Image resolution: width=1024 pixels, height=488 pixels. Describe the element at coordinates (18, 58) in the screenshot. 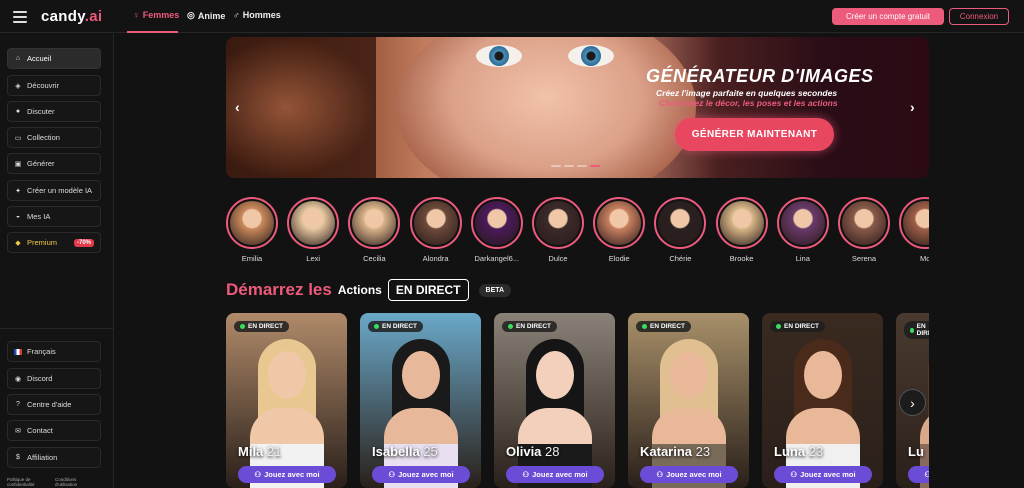

I see `home-icon: ⌂` at that location.